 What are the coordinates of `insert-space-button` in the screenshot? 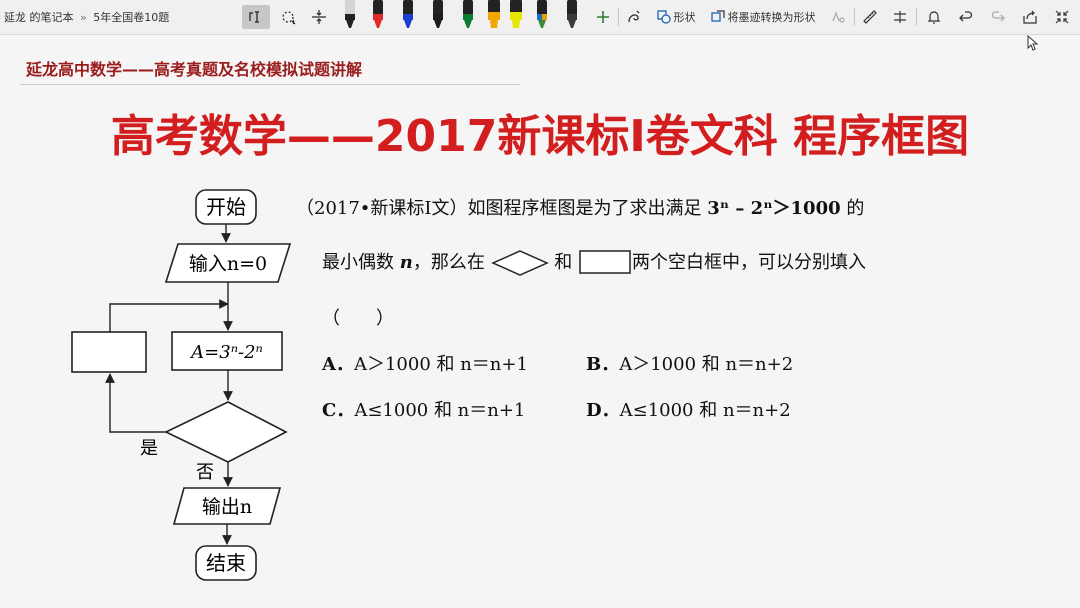 It's located at (319, 17).